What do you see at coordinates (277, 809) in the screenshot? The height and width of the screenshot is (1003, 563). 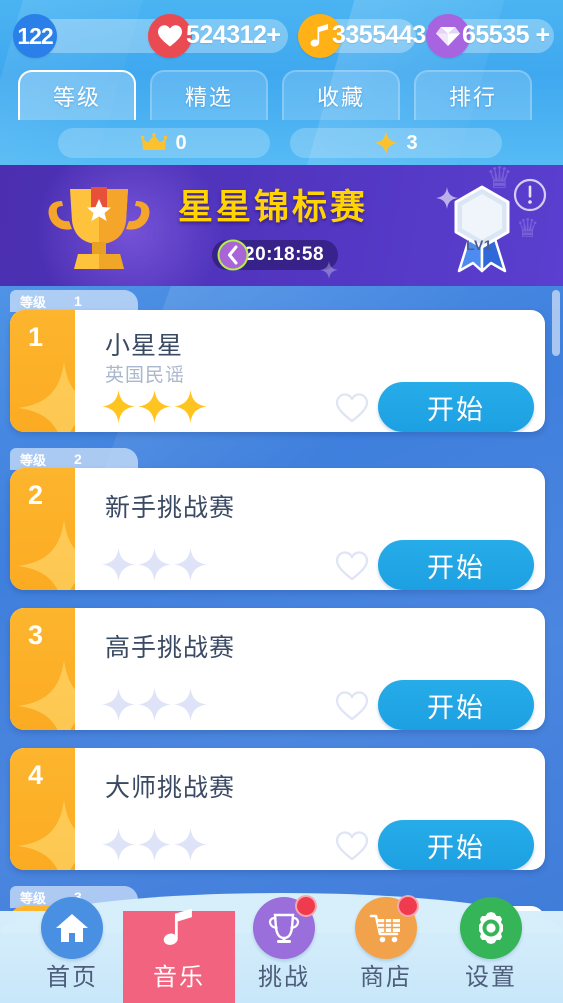 I see `level-card-4: 4 大师挑战赛 开始` at bounding box center [277, 809].